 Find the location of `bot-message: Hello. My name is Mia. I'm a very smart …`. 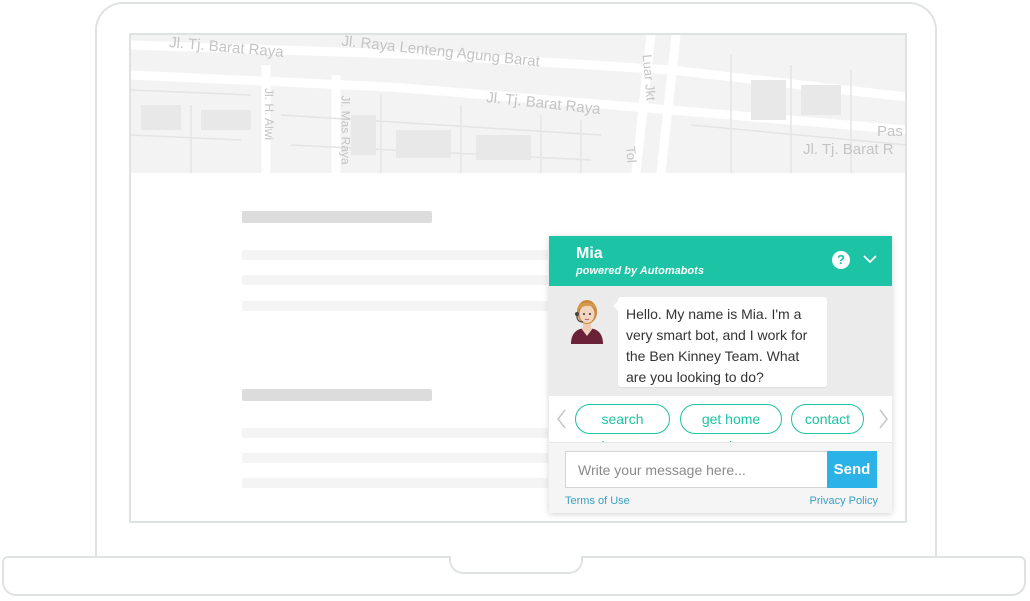

bot-message: Hello. My name is Mia. I'm a very smart … is located at coordinates (722, 342).